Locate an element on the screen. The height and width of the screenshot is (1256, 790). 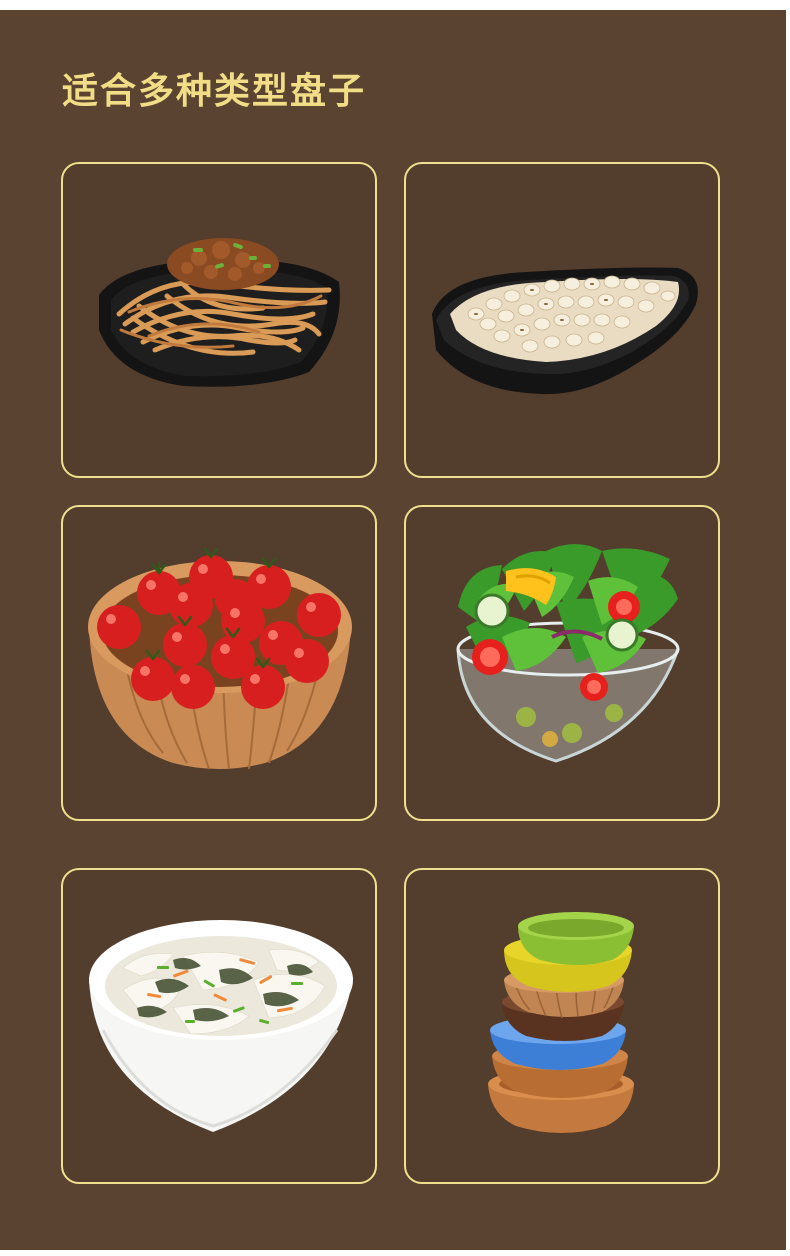
dish-card-bowls is located at coordinates (562, 1026).